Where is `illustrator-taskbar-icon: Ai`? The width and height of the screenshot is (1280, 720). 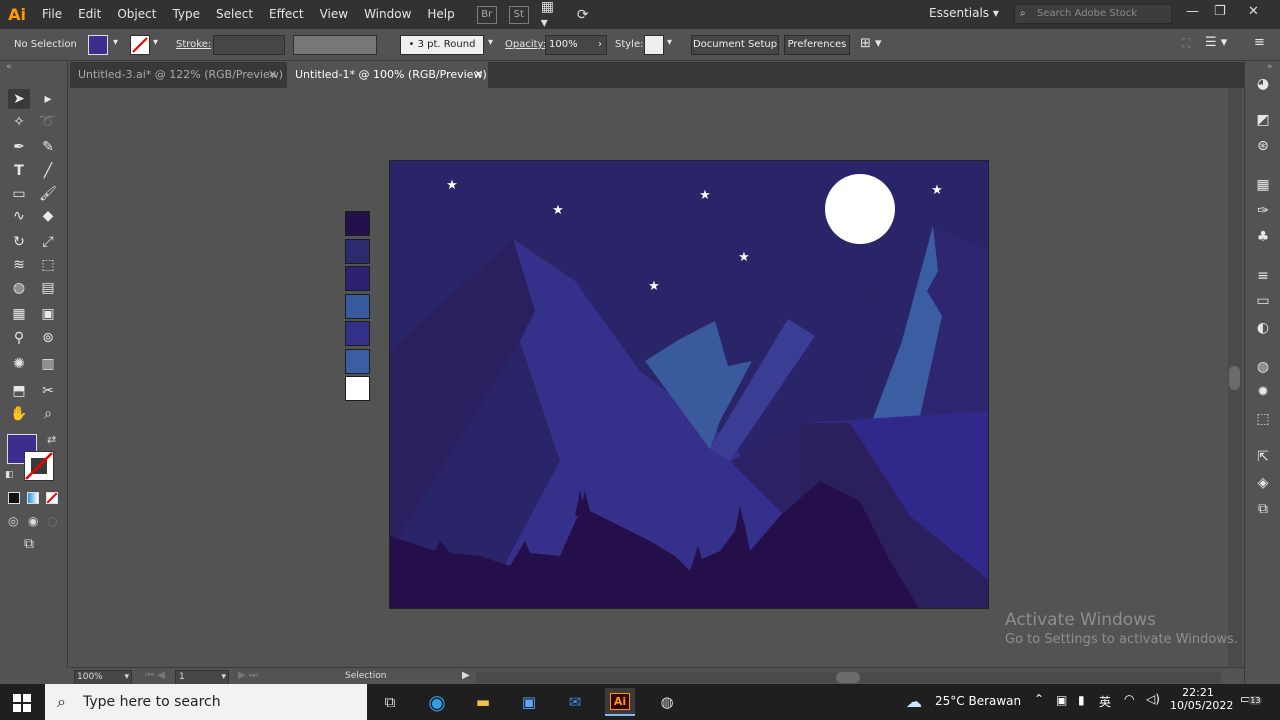
illustrator-taskbar-icon: Ai is located at coordinates (620, 702).